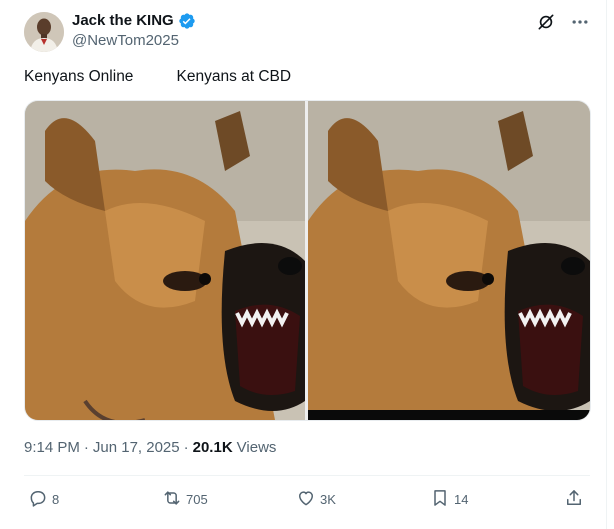 Image resolution: width=614 pixels, height=529 pixels. I want to click on author-name-row: Jack the KING, so click(134, 21).